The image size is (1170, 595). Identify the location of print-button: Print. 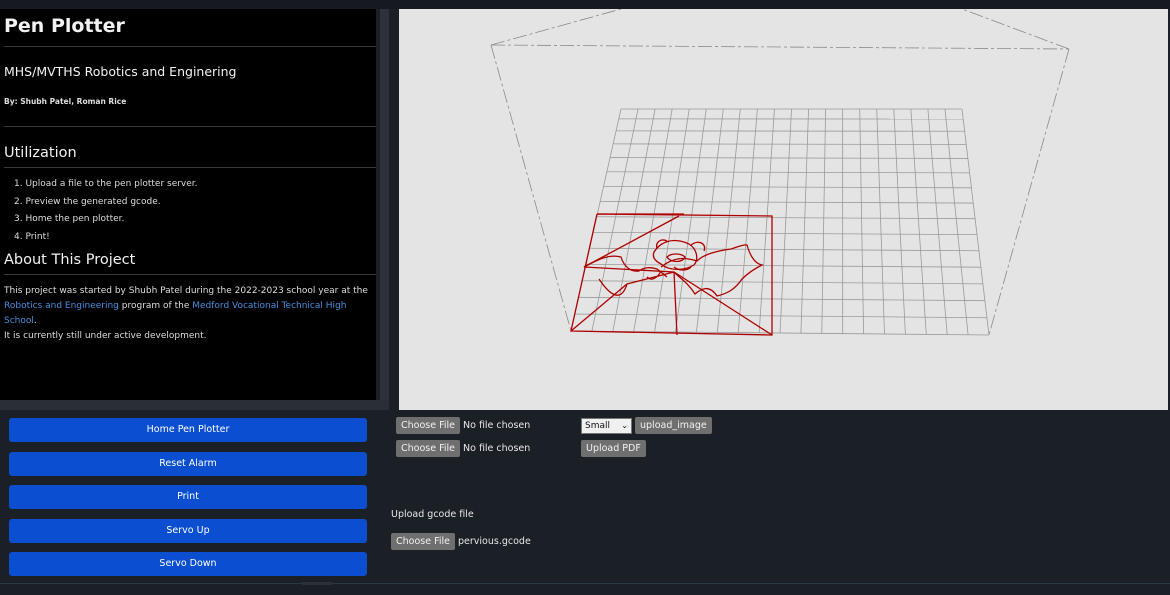
(188, 497).